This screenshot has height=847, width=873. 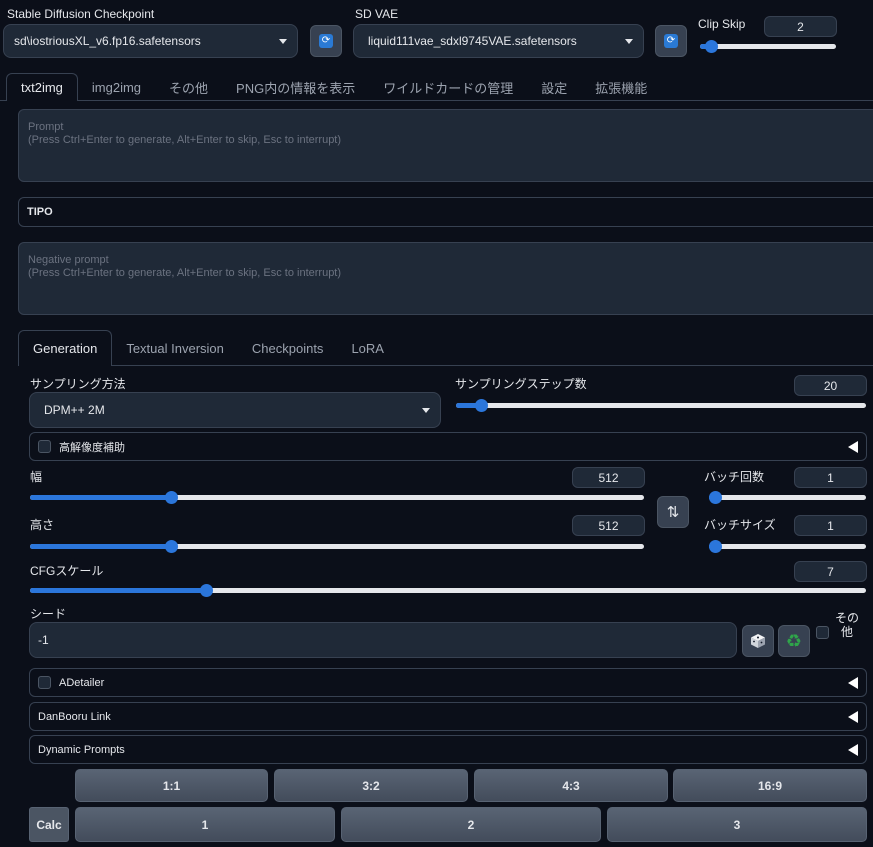 What do you see at coordinates (171, 785) in the screenshot?
I see `ratio-1-1-button: 1:1` at bounding box center [171, 785].